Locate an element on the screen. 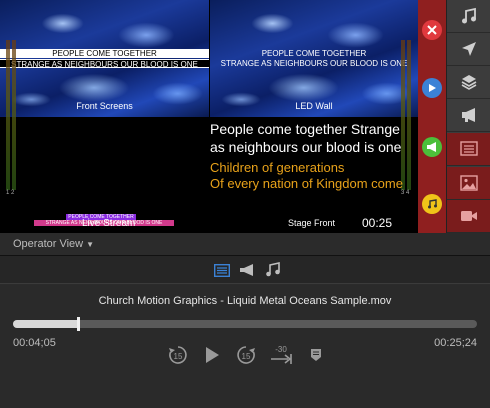 The width and height of the screenshot is (490, 408). slide-layer-button is located at coordinates (468, 149).